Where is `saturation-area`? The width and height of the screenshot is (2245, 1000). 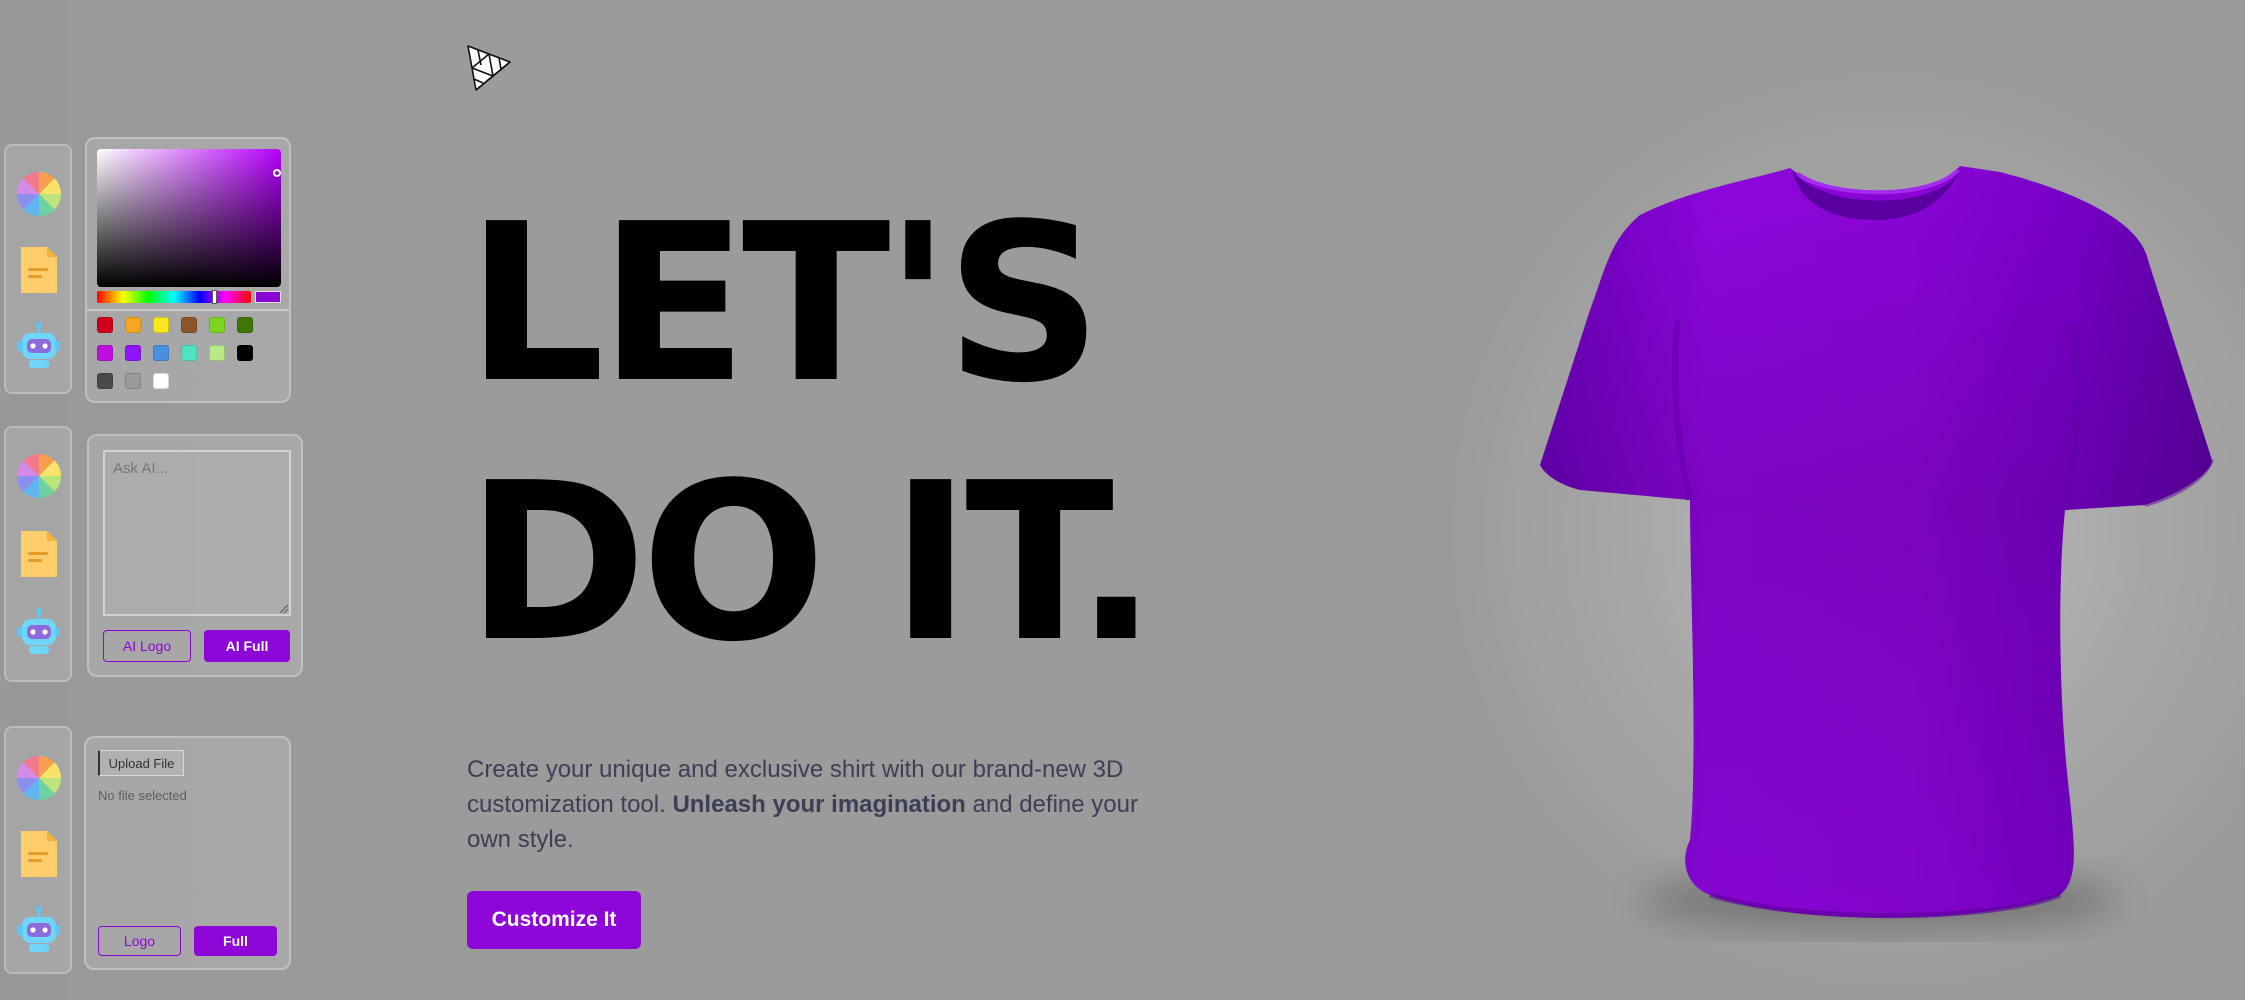
saturation-area is located at coordinates (189, 218).